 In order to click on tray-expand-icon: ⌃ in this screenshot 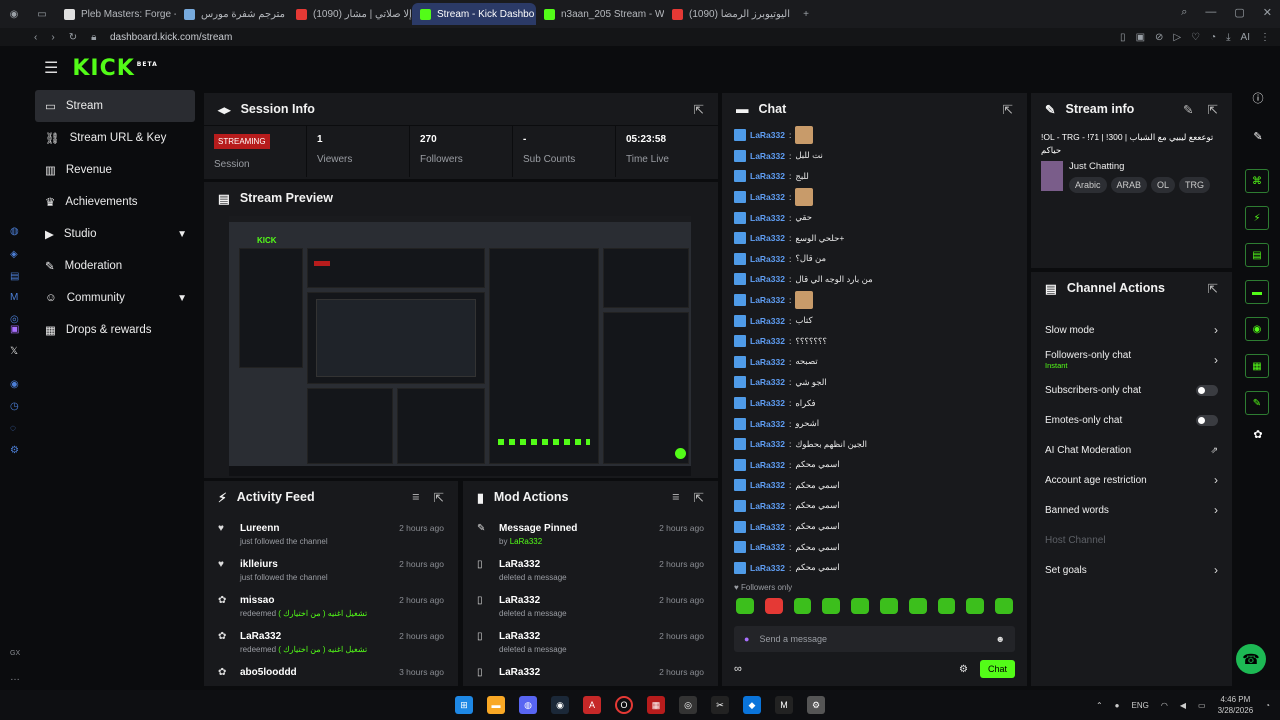, I will do `click(1099, 705)`.